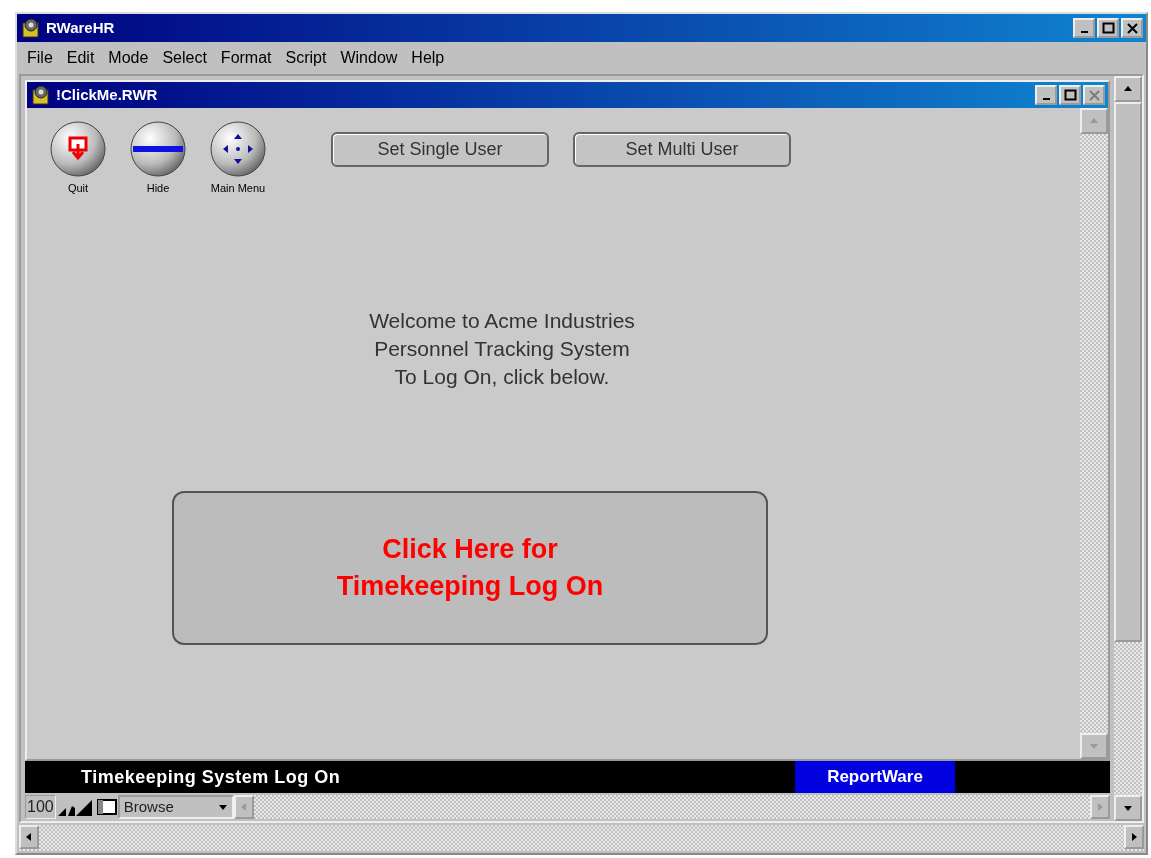 The width and height of the screenshot is (1151, 858). What do you see at coordinates (80, 58) in the screenshot?
I see `menu-item: Edit` at bounding box center [80, 58].